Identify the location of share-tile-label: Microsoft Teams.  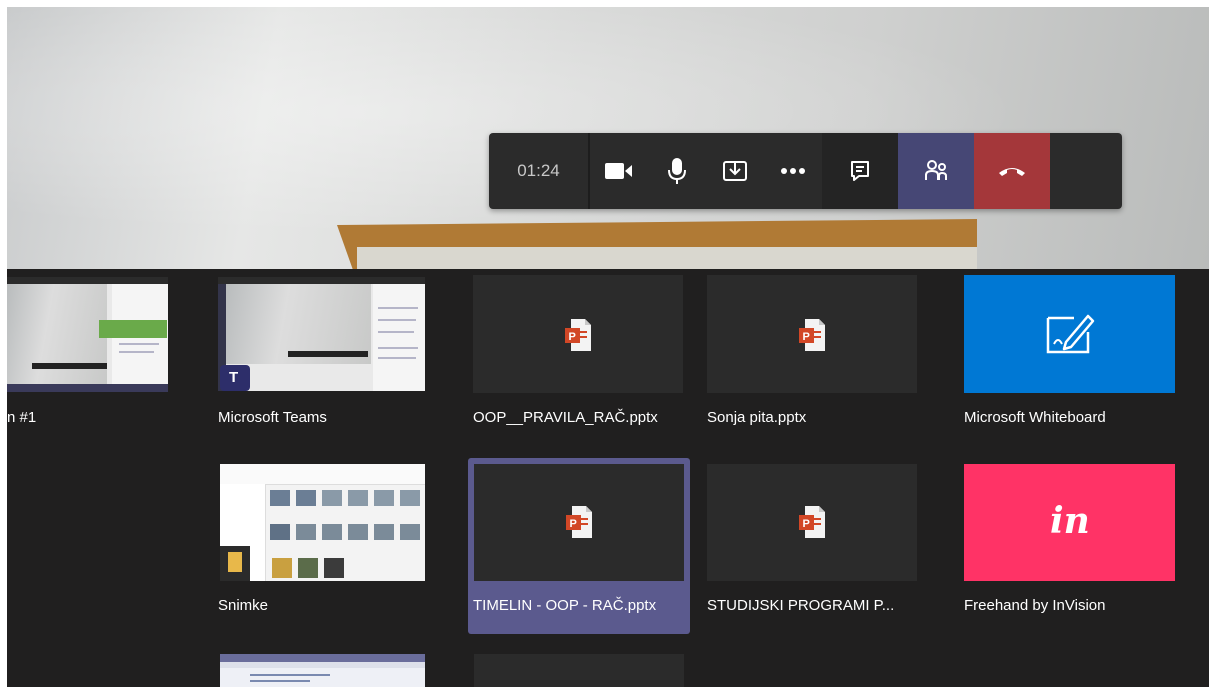
(272, 417).